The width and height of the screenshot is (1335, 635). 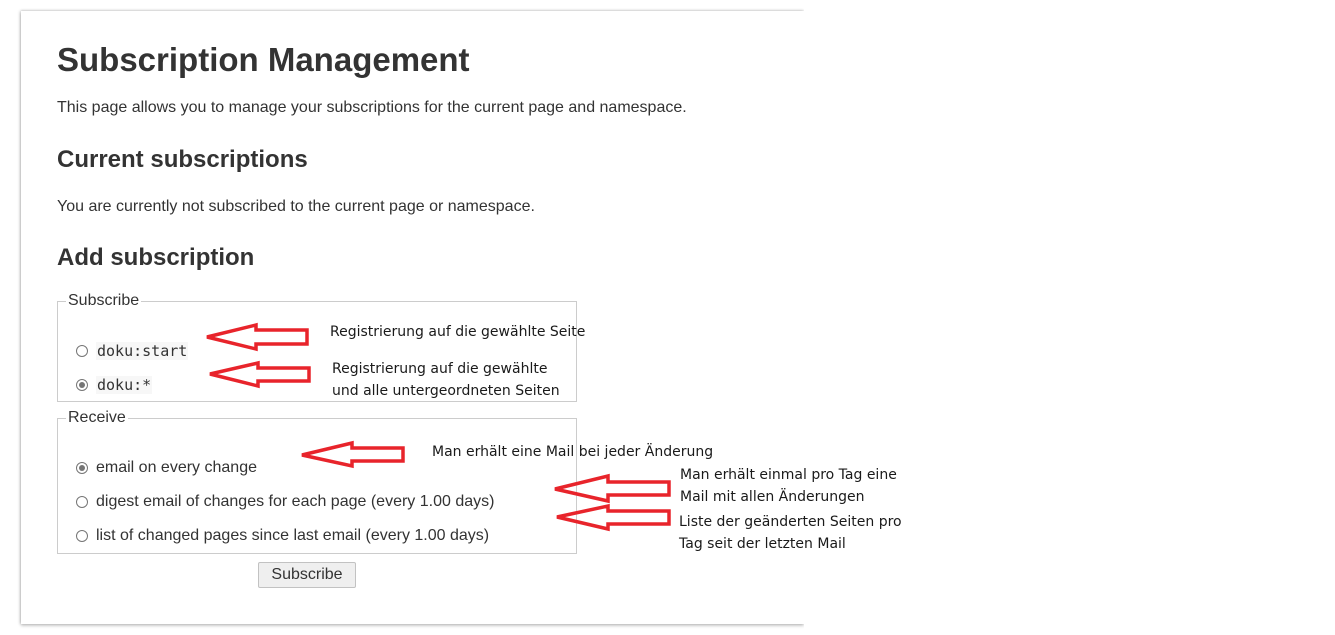 What do you see at coordinates (82, 351) in the screenshot?
I see `radio-doku-start` at bounding box center [82, 351].